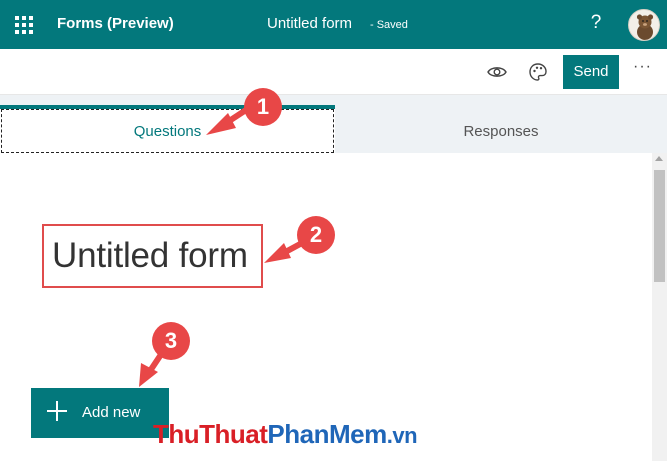 Image resolution: width=667 pixels, height=461 pixels. Describe the element at coordinates (24, 25) in the screenshot. I see `app-launcher-icon` at that location.